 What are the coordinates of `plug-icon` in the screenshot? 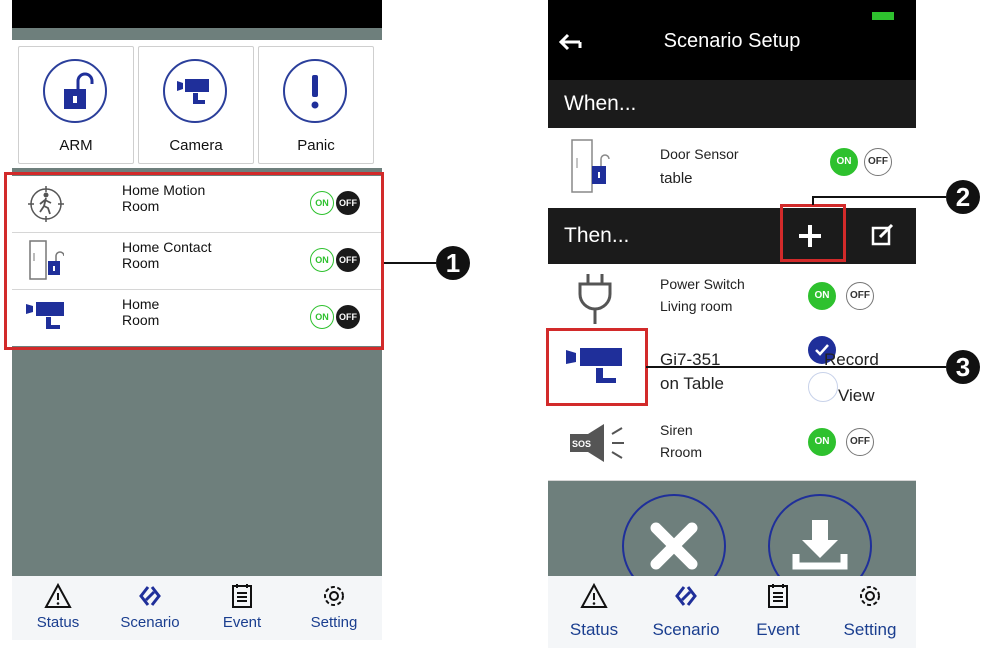 It's located at (595, 299).